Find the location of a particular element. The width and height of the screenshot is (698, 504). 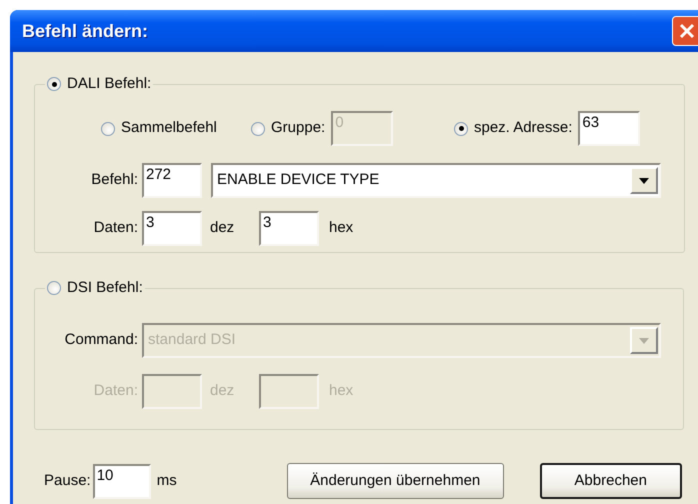

window-title: Befehl ändern: is located at coordinates (85, 31).